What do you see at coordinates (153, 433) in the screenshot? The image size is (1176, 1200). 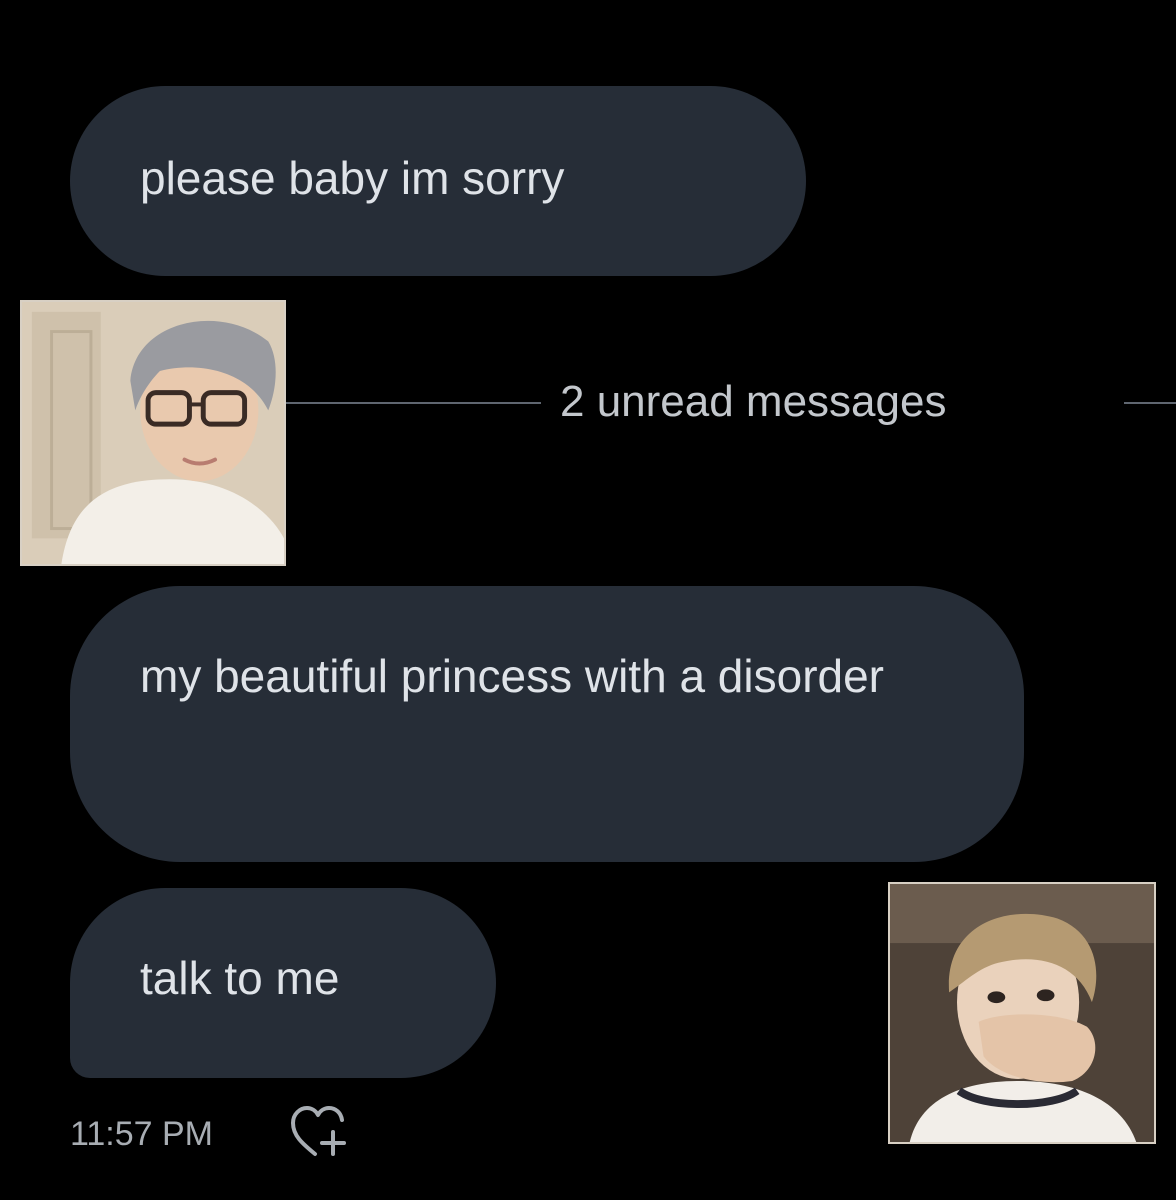 I see `avatar-photo-glasses` at bounding box center [153, 433].